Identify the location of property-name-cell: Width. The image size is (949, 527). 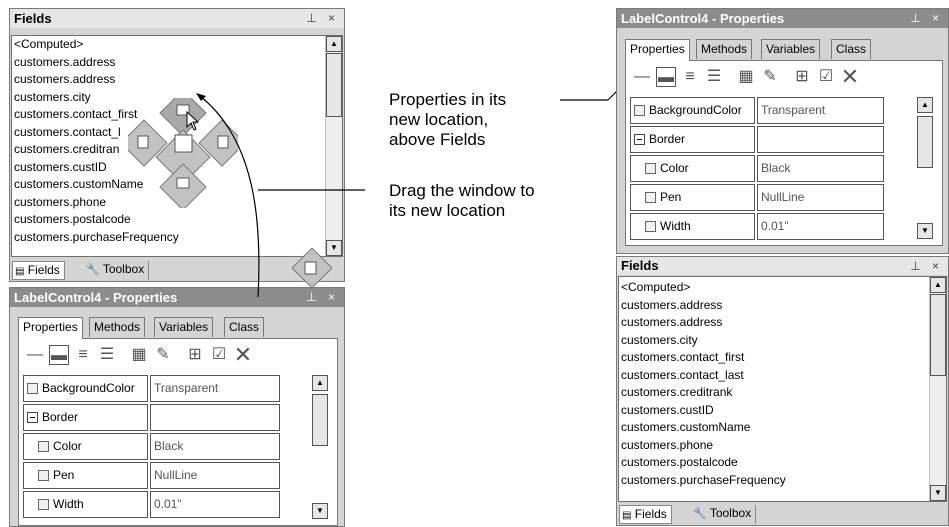
(692, 226).